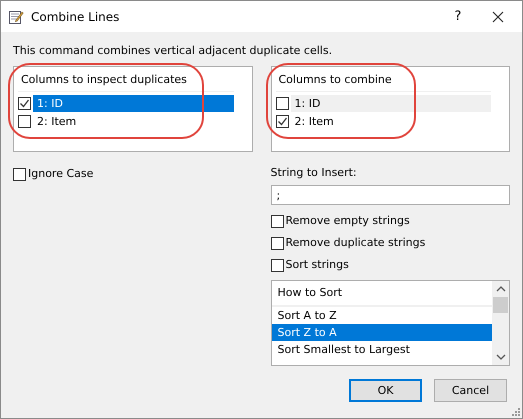 The width and height of the screenshot is (523, 419). I want to click on field-label: String to Insert:, so click(314, 173).